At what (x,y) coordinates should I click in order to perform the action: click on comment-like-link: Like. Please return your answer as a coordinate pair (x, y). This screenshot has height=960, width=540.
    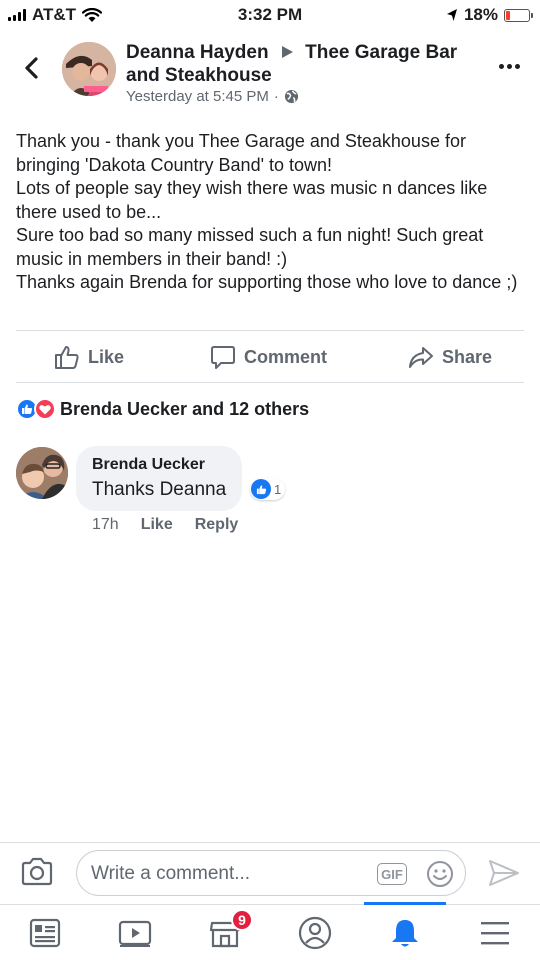
    Looking at the image, I should click on (157, 525).